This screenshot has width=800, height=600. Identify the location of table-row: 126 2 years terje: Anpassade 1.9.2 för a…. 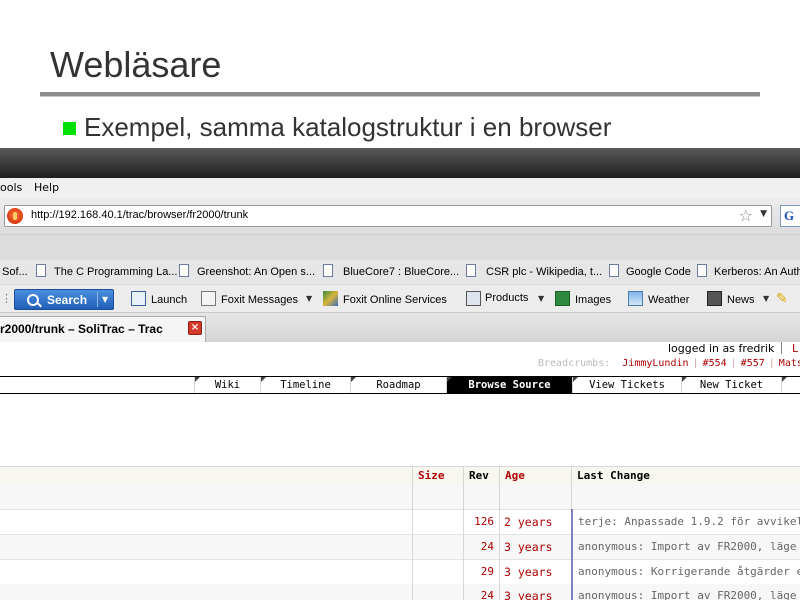
(400, 522).